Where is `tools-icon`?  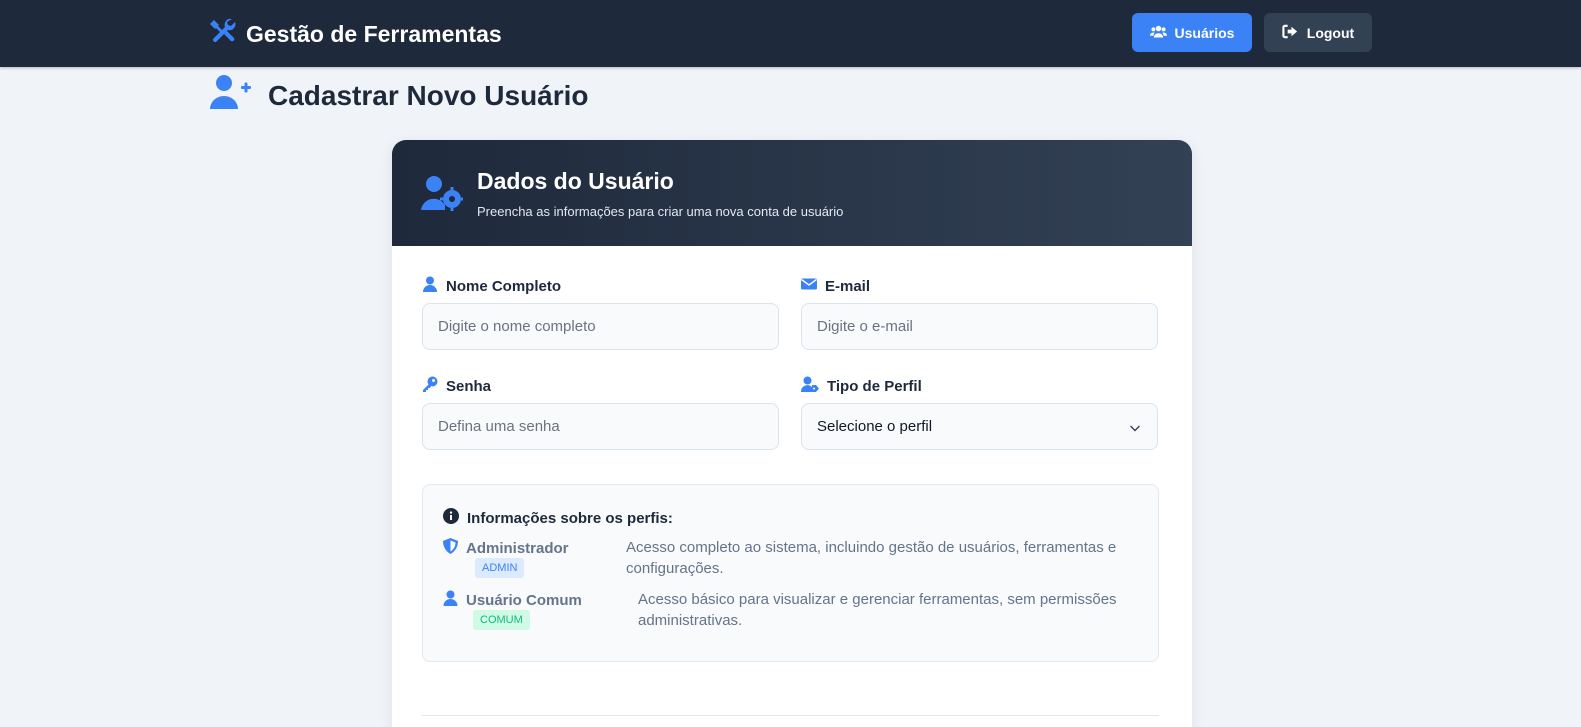 tools-icon is located at coordinates (223, 34).